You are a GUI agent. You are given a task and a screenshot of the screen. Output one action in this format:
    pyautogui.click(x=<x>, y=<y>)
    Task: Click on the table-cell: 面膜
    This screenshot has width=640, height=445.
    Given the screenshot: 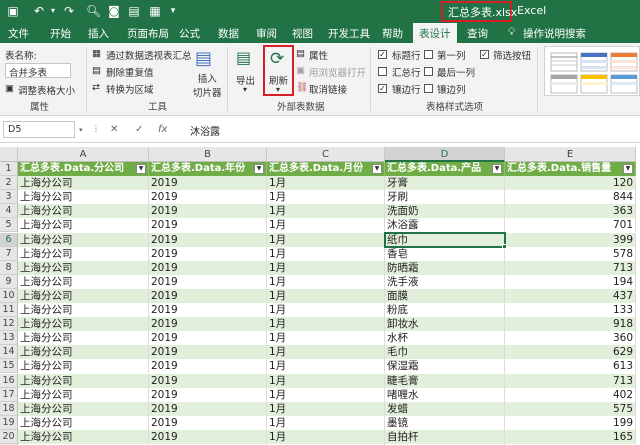 What is the action you would take?
    pyautogui.click(x=445, y=295)
    